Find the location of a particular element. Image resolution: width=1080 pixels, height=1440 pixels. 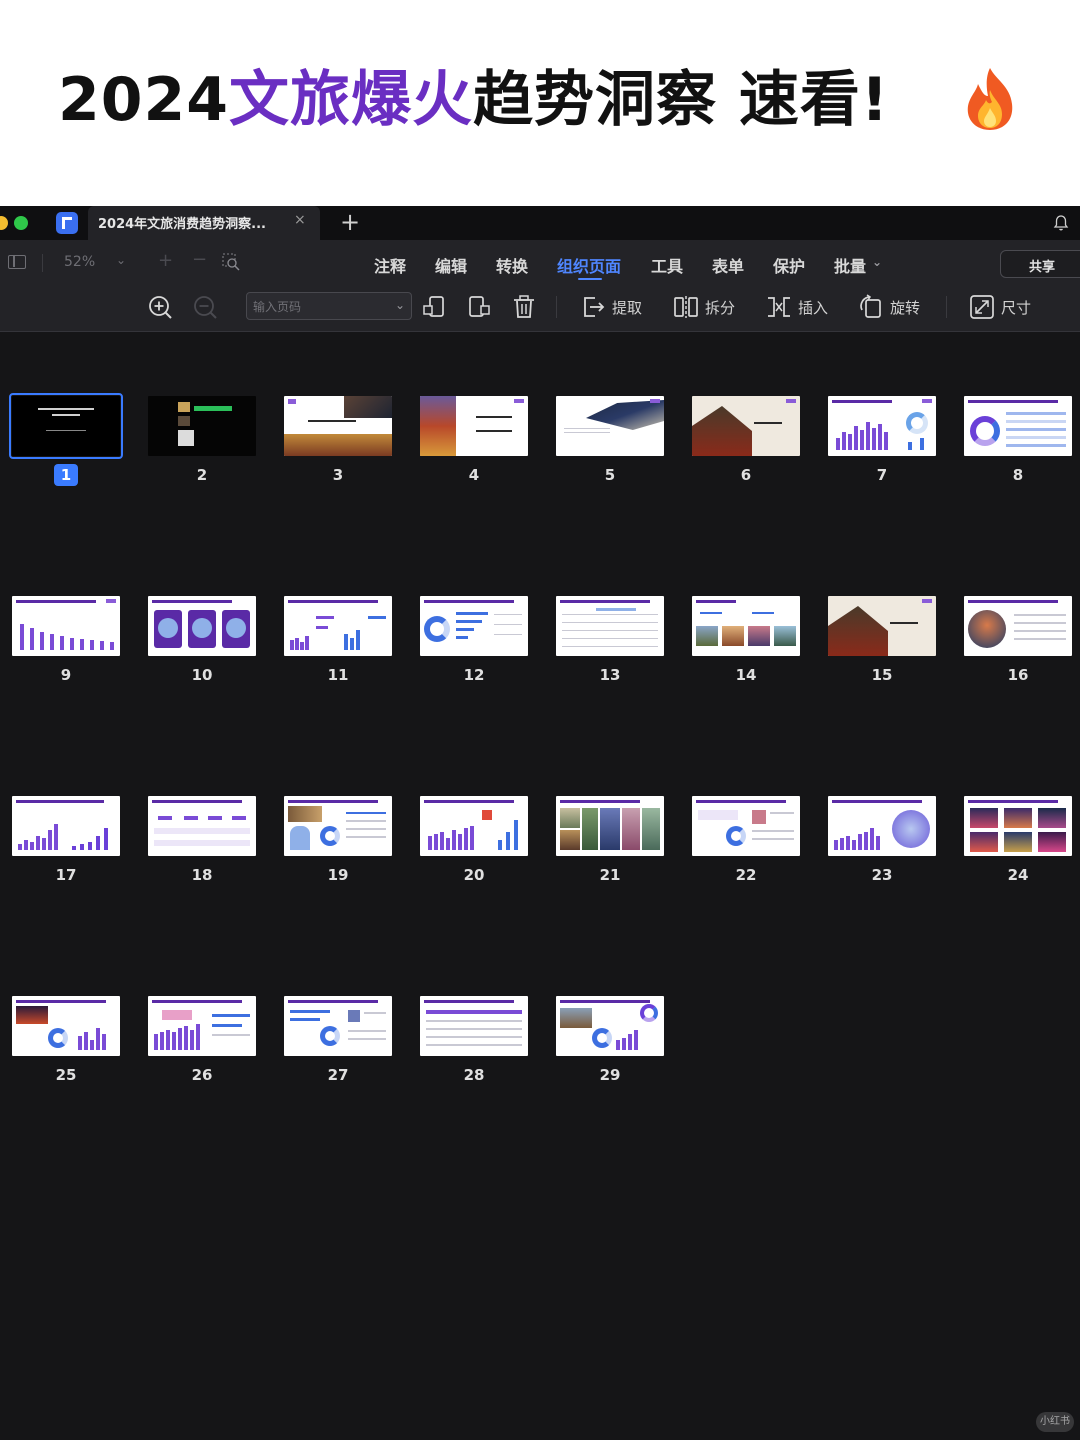

page-thumbnail: 7 is located at coordinates (882, 446).